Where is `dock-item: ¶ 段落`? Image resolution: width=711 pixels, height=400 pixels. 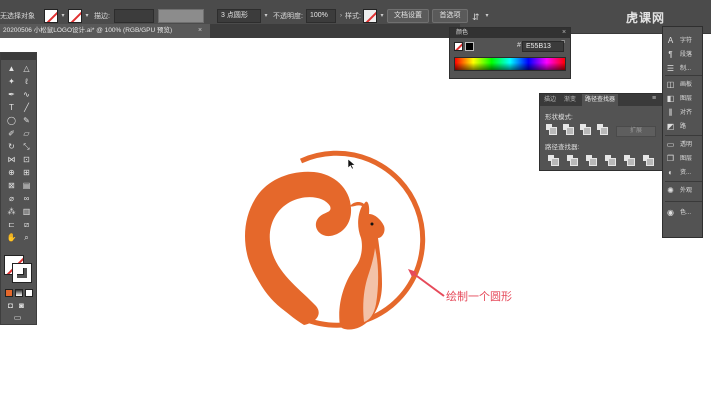 dock-item: ¶ 段落 is located at coordinates (684, 55).